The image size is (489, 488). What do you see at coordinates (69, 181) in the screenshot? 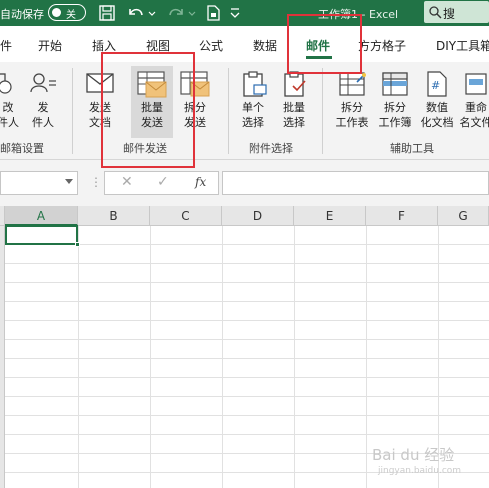
I see `name-box-dropdown-icon` at bounding box center [69, 181].